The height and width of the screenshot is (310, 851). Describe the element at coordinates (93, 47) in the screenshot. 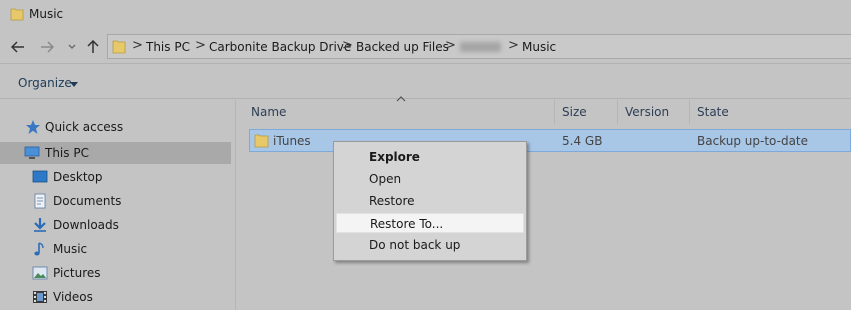

I see `up-arrow-icon` at that location.